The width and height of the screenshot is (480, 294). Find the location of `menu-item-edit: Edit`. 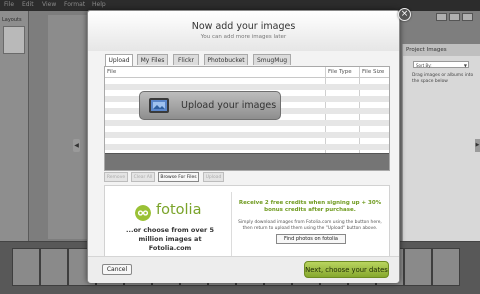

menu-item-edit: Edit is located at coordinates (28, 4).